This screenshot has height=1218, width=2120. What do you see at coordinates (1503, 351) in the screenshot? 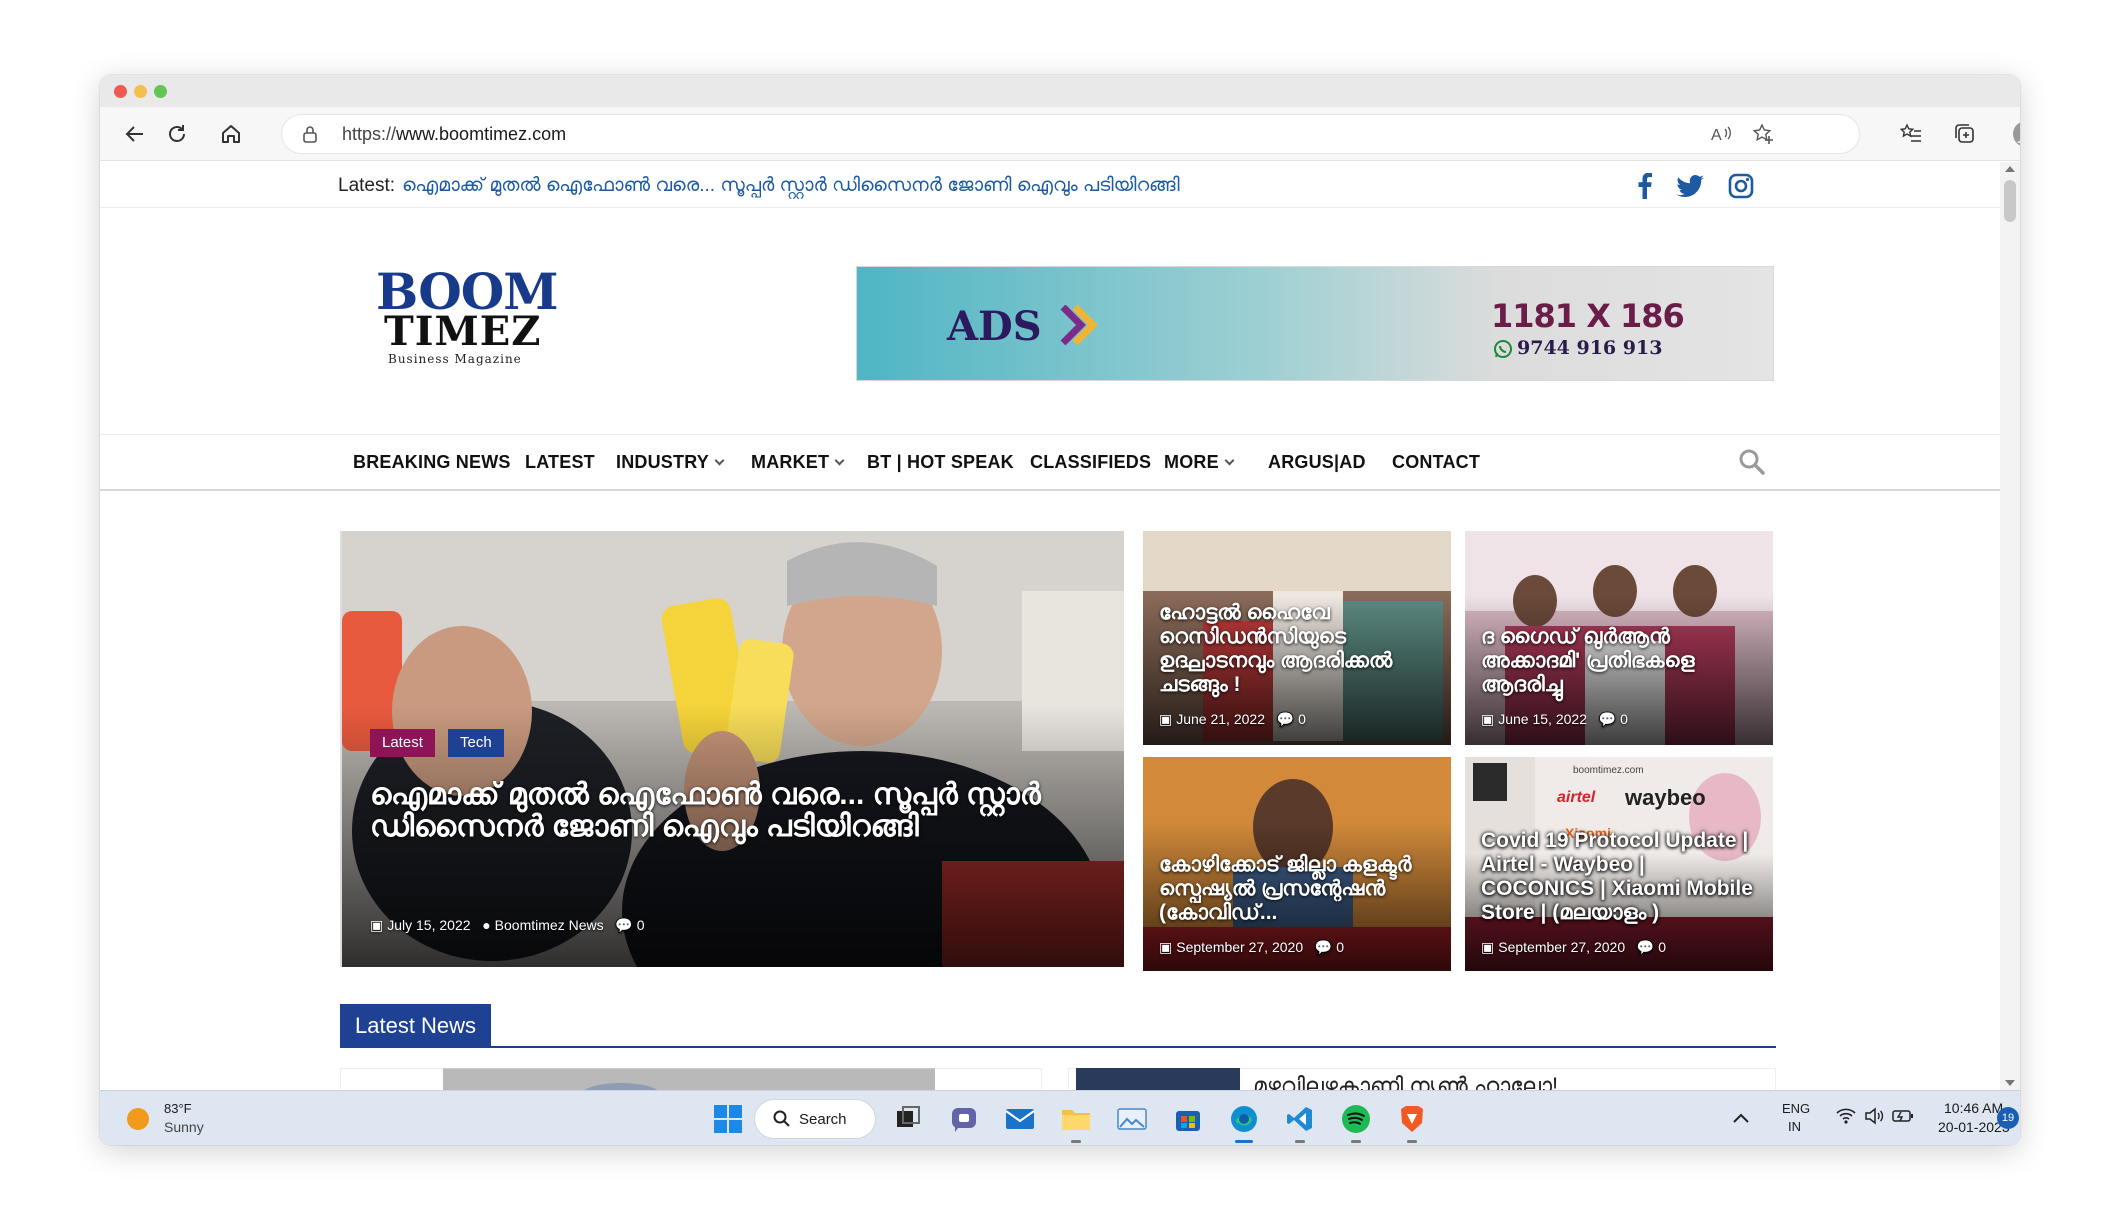
I see `whatsapp-icon` at bounding box center [1503, 351].